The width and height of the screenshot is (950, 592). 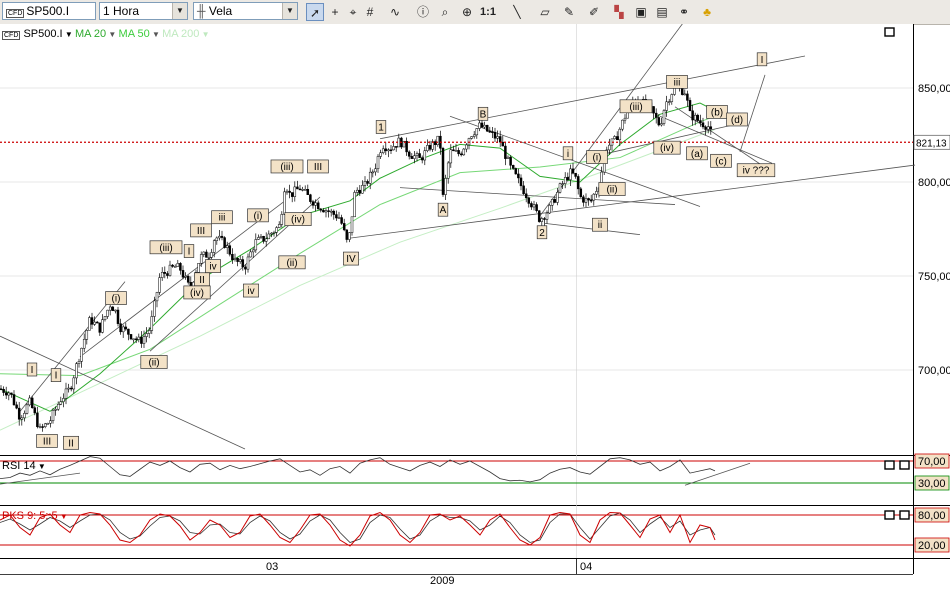 What do you see at coordinates (335, 12) in the screenshot?
I see `crosshair-icon: +` at bounding box center [335, 12].